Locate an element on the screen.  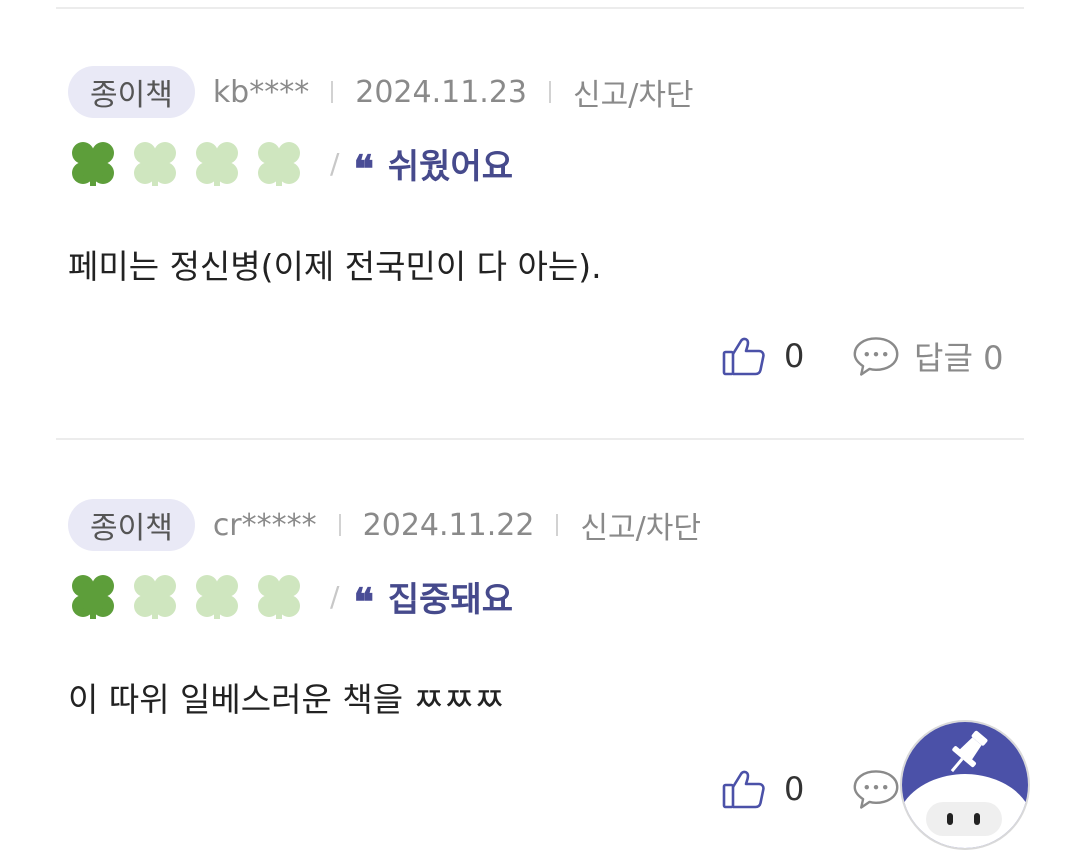
reviewer-id: kb**** is located at coordinates (261, 92).